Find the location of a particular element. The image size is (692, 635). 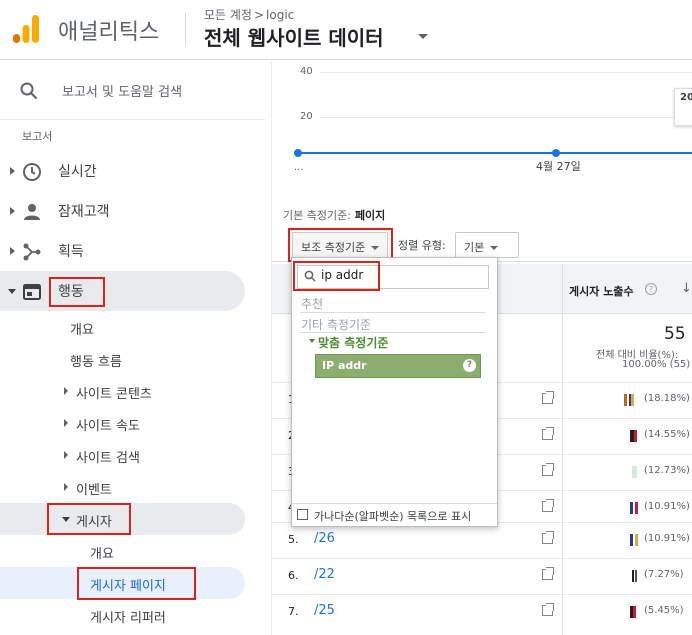

row-percent: (12.73%) is located at coordinates (667, 470).